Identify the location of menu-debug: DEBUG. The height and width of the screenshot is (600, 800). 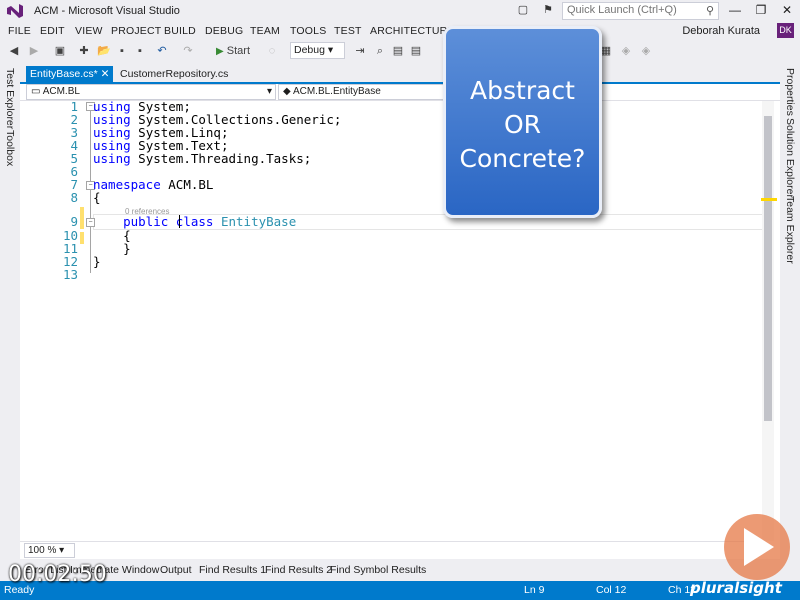
(224, 31).